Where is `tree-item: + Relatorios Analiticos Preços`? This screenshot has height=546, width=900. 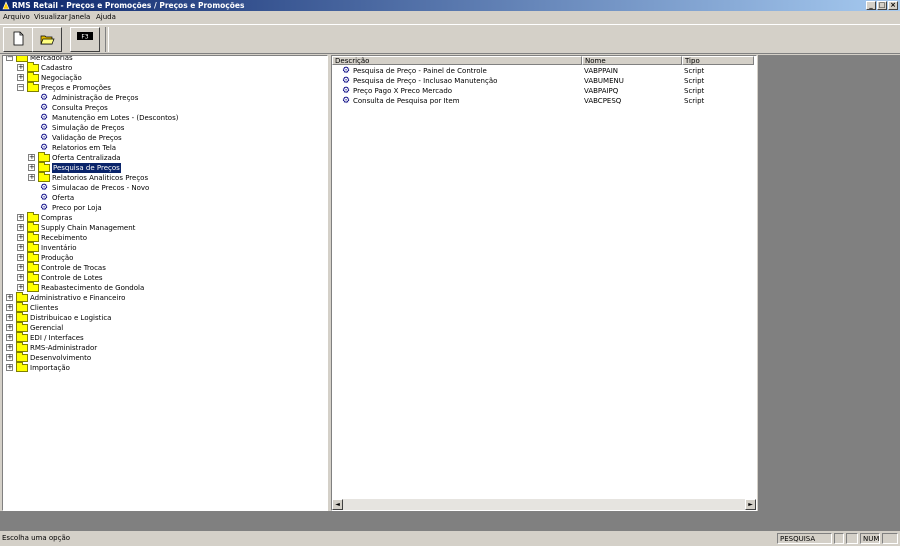 tree-item: + Relatorios Analiticos Preços is located at coordinates (163, 177).